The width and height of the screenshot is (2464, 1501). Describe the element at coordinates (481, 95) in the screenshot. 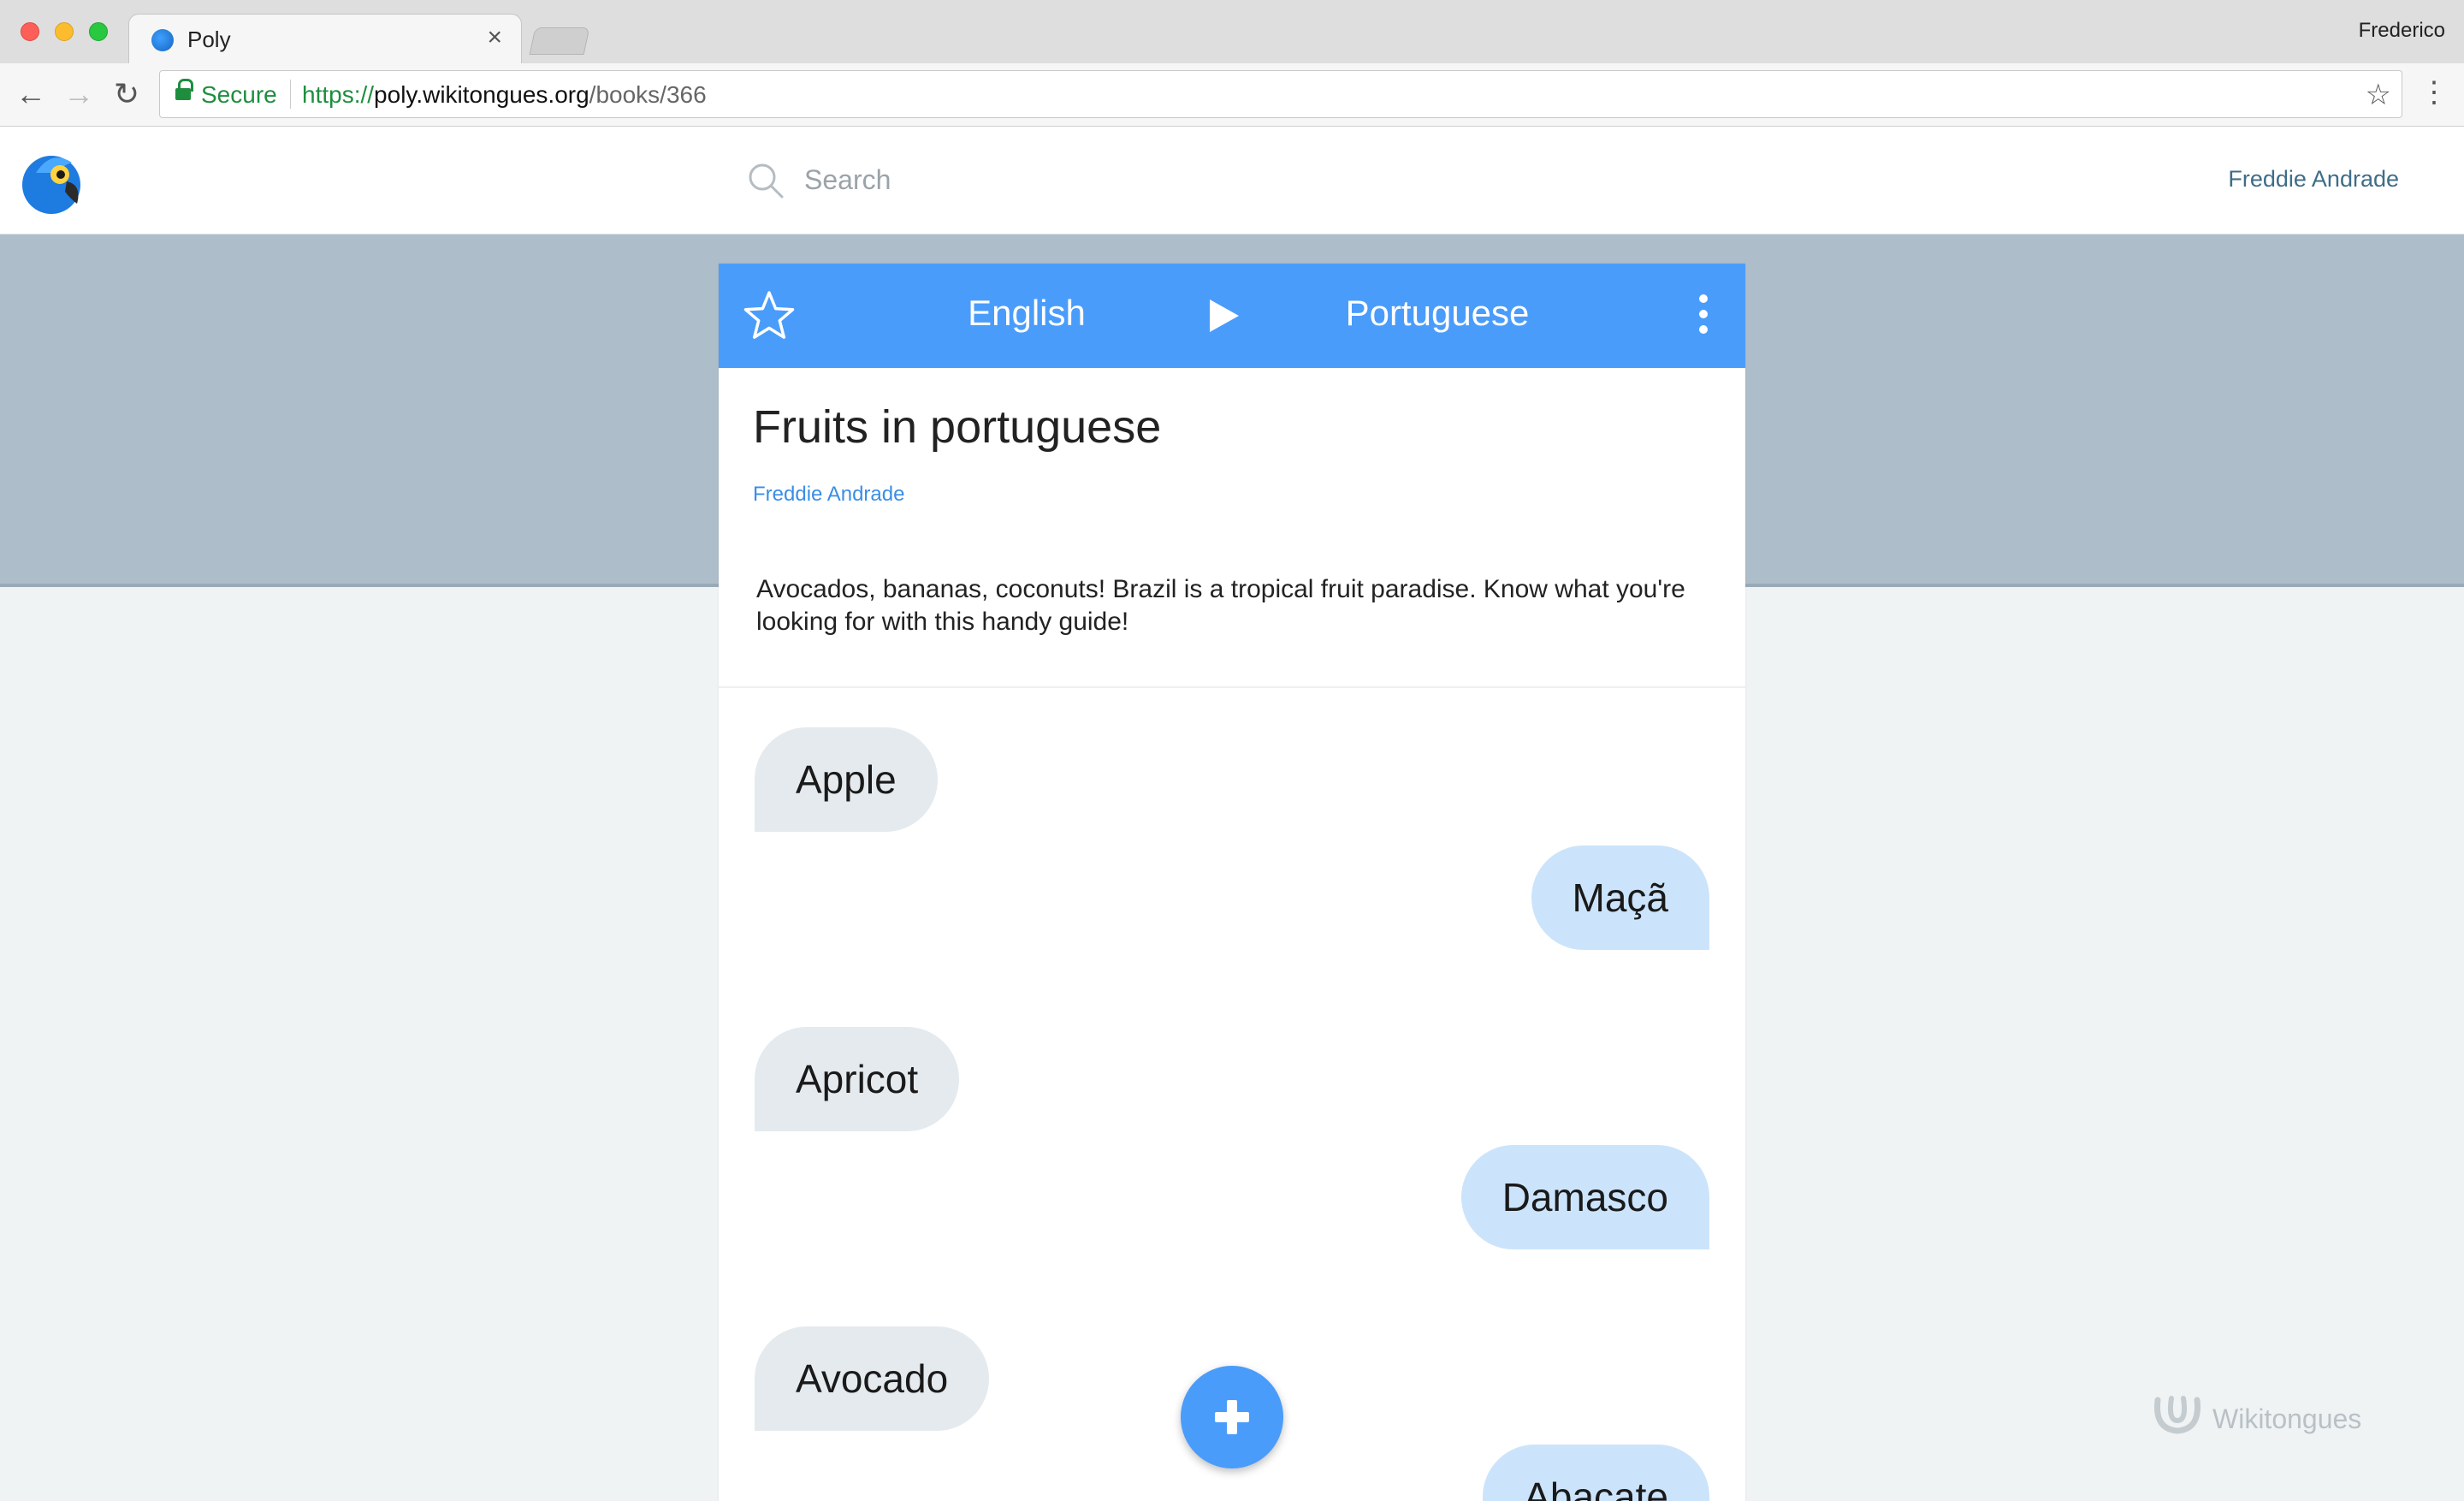

I see `url-host: poly.wikitongues.org` at that location.